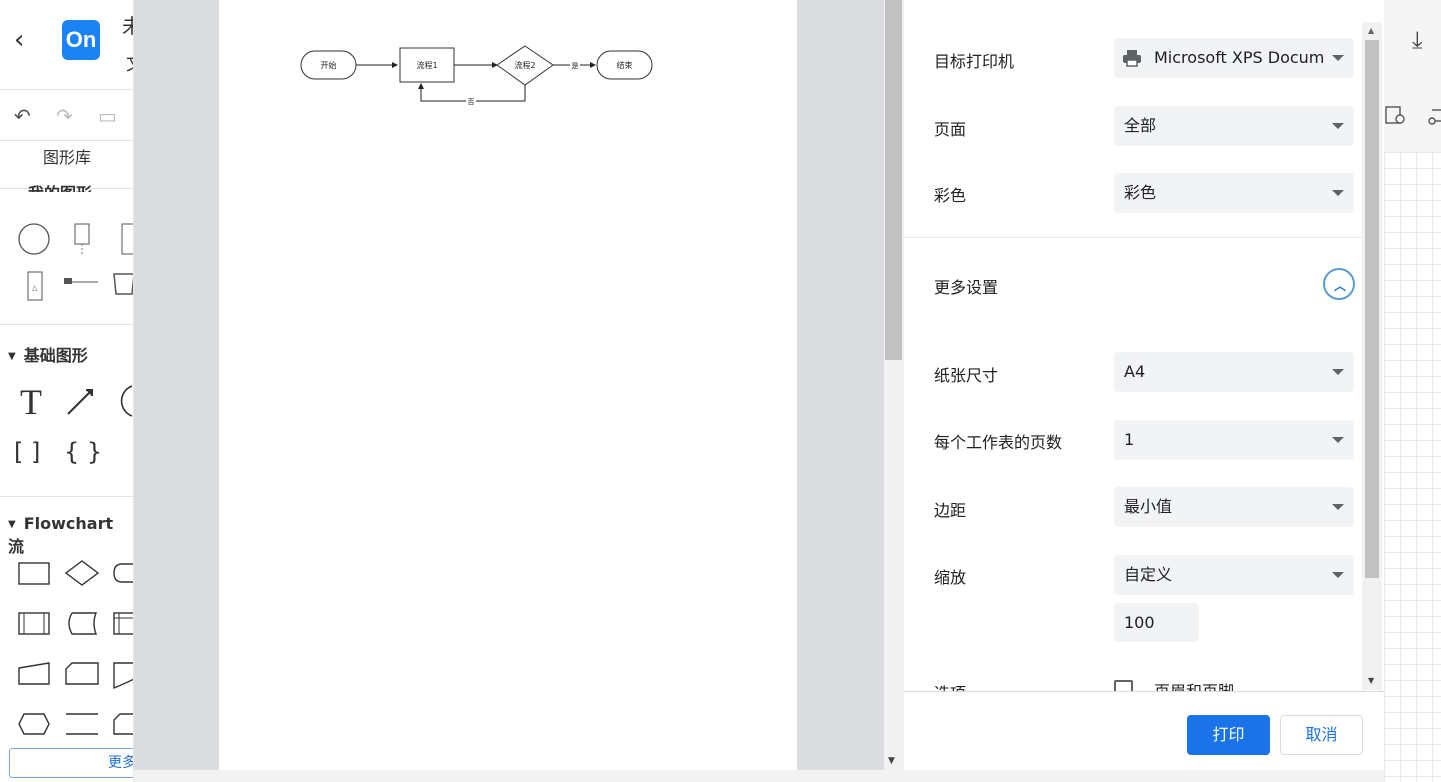 The height and width of the screenshot is (782, 1441). I want to click on divider, so click(1134, 237).